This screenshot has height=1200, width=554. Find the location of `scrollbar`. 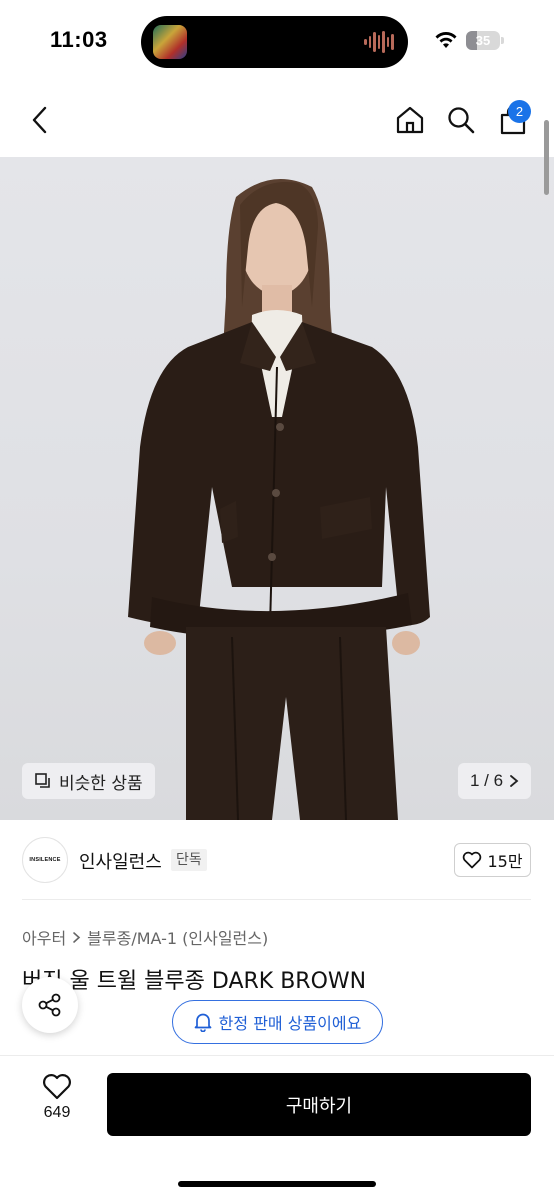

scrollbar is located at coordinates (546, 157).